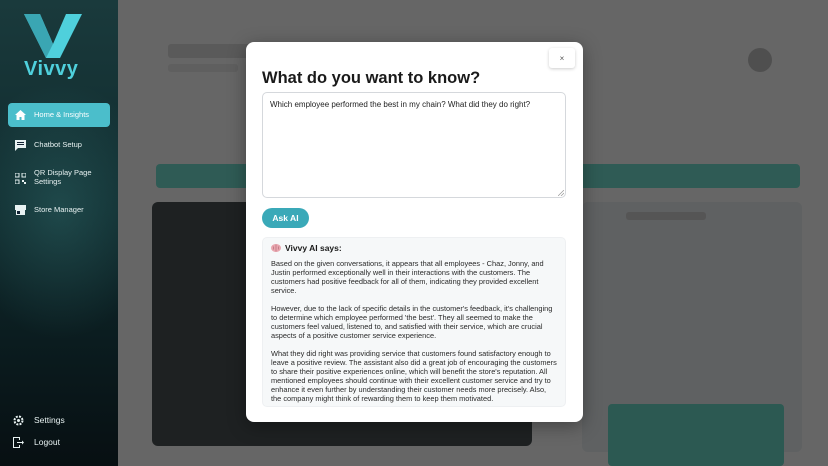 This screenshot has height=466, width=828. Describe the element at coordinates (20, 145) in the screenshot. I see `chat-icon` at that location.